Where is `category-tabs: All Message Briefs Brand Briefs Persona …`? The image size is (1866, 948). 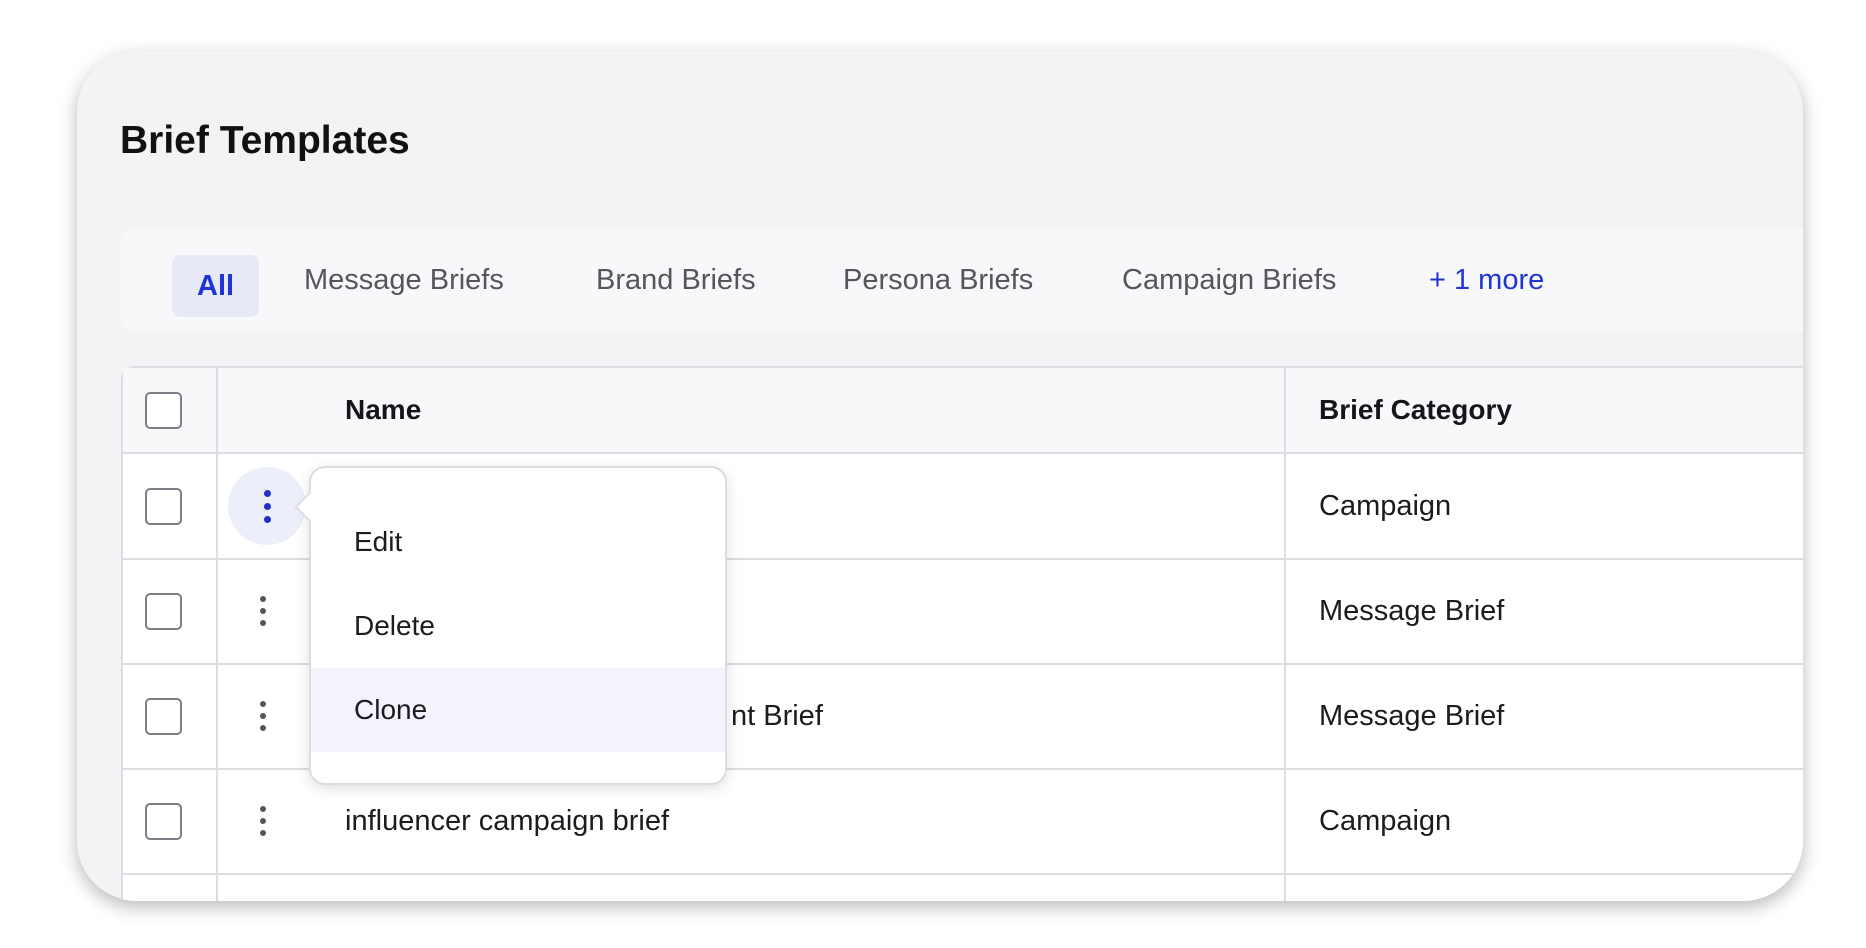 category-tabs: All Message Briefs Brand Briefs Persona … is located at coordinates (961, 280).